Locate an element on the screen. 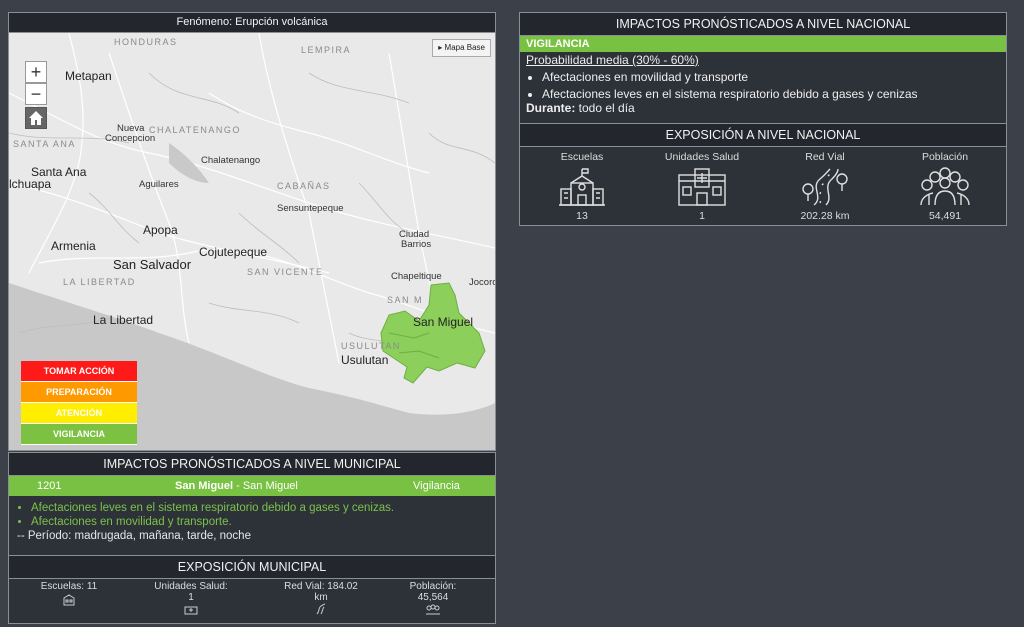  exposure-label: Población is located at coordinates (945, 157).